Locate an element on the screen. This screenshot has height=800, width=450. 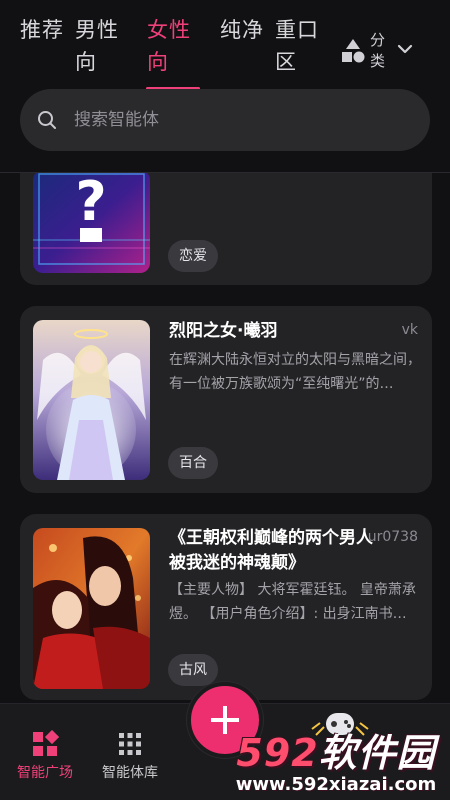
category-label: 分类 is located at coordinates (378, 50).